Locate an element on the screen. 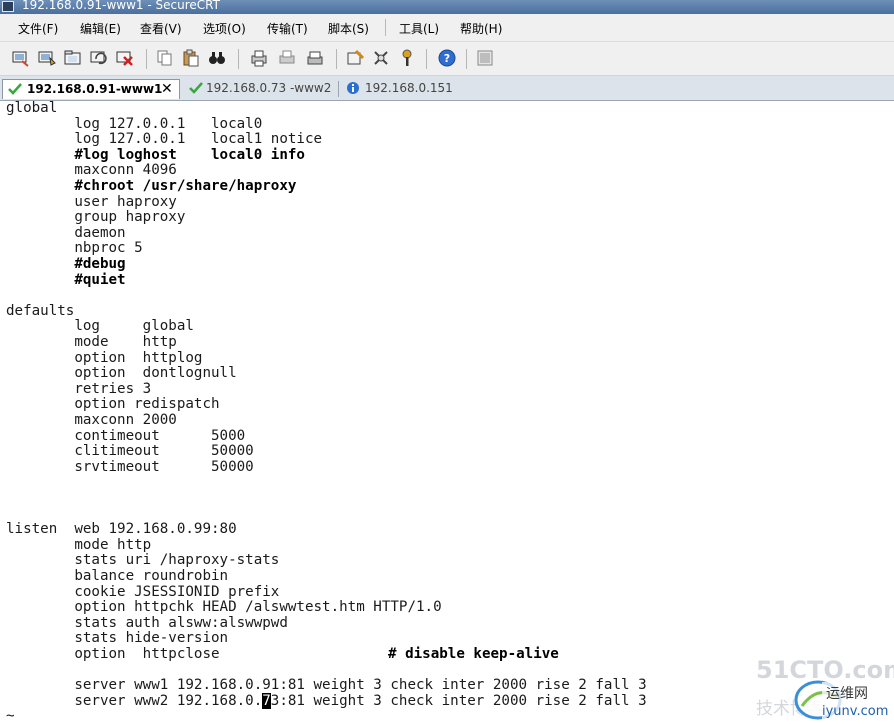 The height and width of the screenshot is (727, 894). terminal-line: maxconn 2000 is located at coordinates (91, 420).